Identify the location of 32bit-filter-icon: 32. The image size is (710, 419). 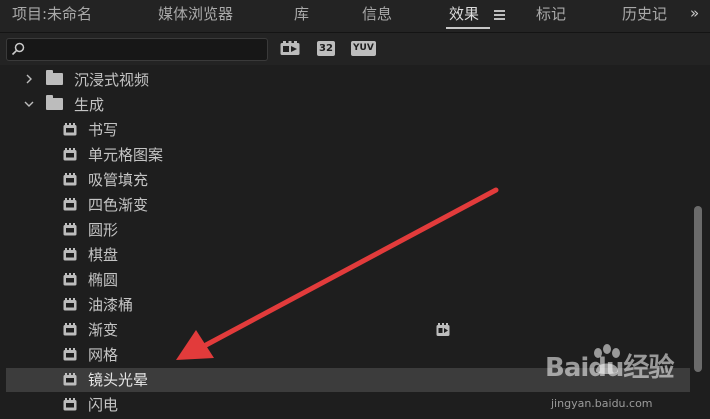
(326, 48).